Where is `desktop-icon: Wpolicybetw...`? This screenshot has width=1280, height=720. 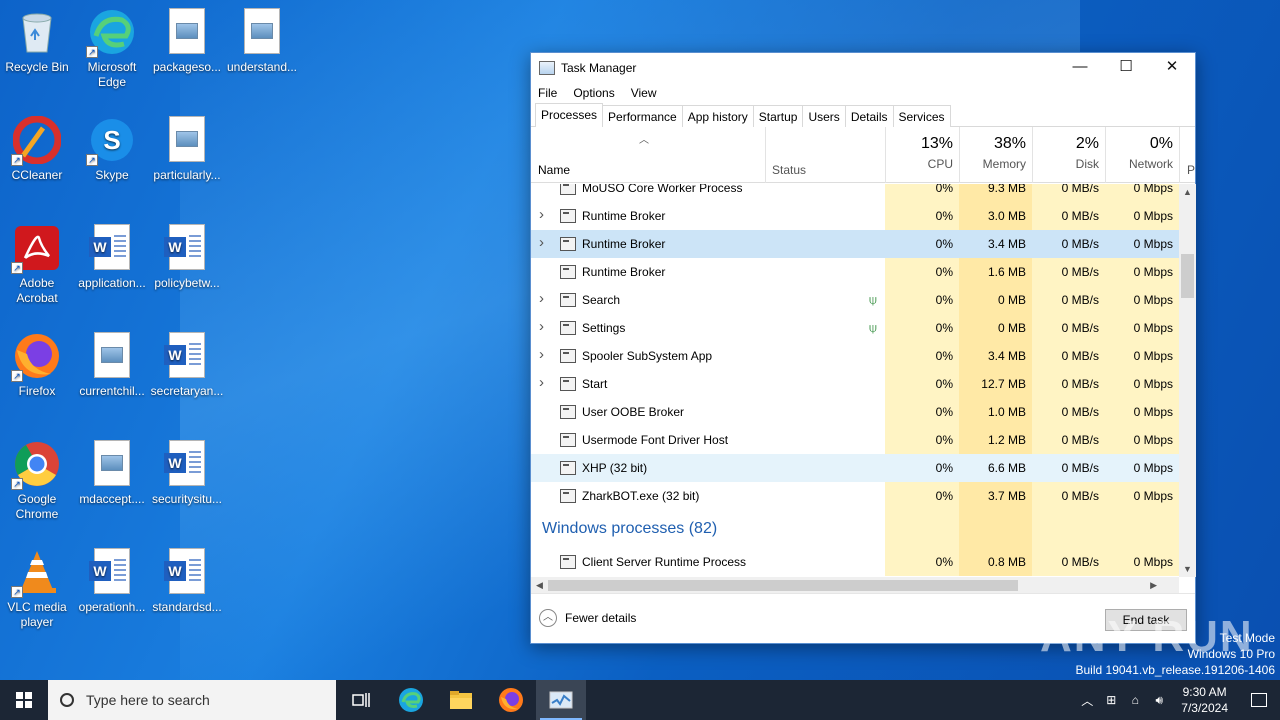
desktop-icon: Wpolicybetw... is located at coordinates (187, 257).